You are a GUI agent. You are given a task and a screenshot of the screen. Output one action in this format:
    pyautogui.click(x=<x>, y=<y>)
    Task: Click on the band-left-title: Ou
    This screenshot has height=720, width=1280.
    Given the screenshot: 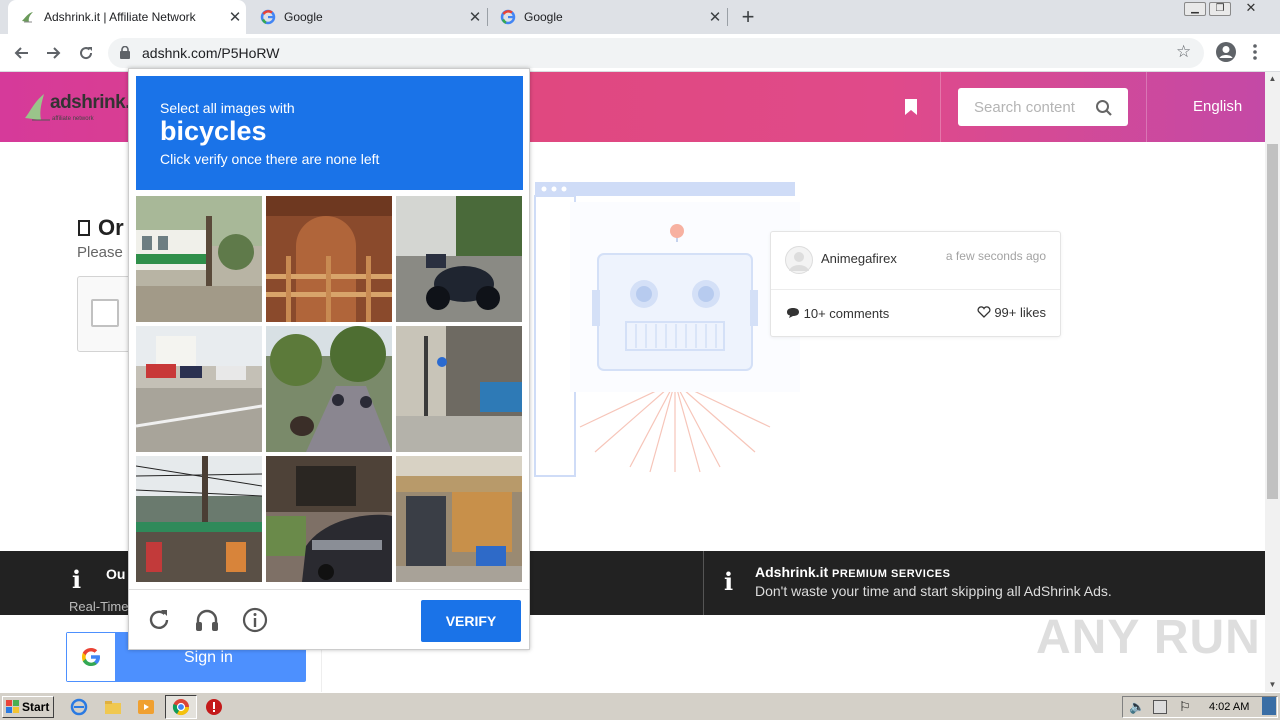 What is the action you would take?
    pyautogui.click(x=116, y=574)
    